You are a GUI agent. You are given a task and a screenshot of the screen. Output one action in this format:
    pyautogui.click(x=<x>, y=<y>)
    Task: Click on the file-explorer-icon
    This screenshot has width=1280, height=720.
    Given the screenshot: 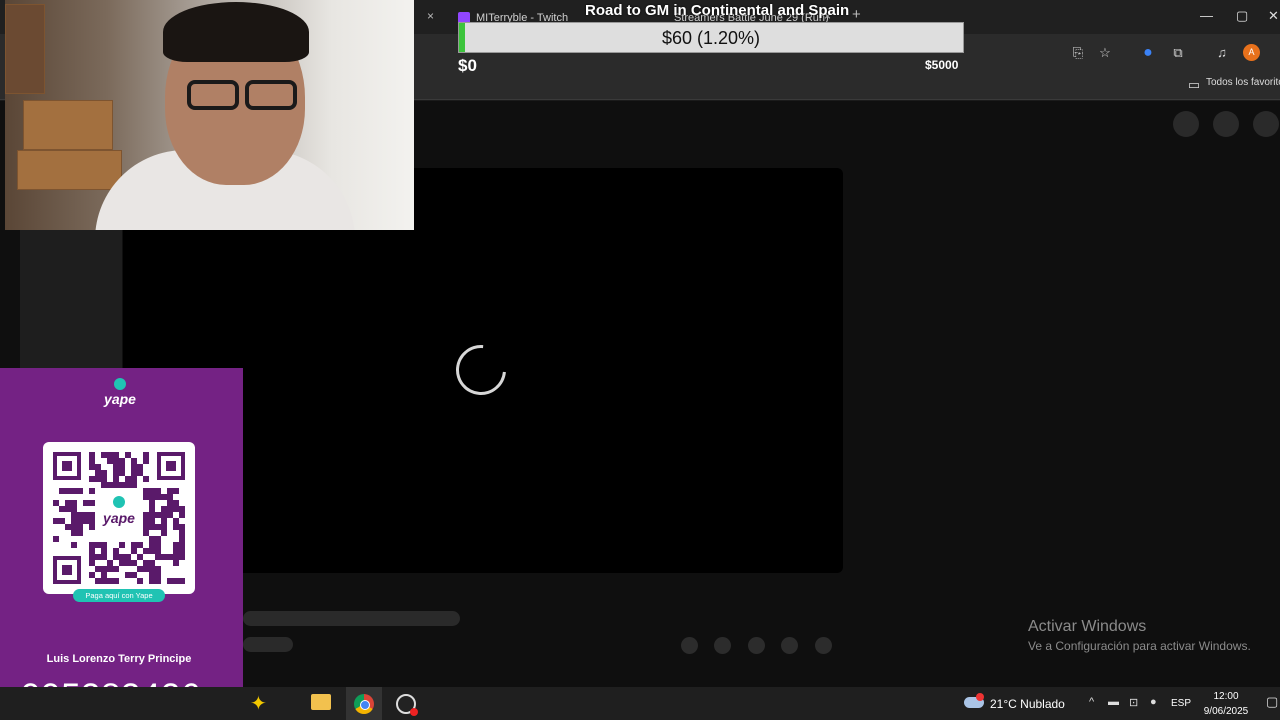 What is the action you would take?
    pyautogui.click(x=321, y=702)
    